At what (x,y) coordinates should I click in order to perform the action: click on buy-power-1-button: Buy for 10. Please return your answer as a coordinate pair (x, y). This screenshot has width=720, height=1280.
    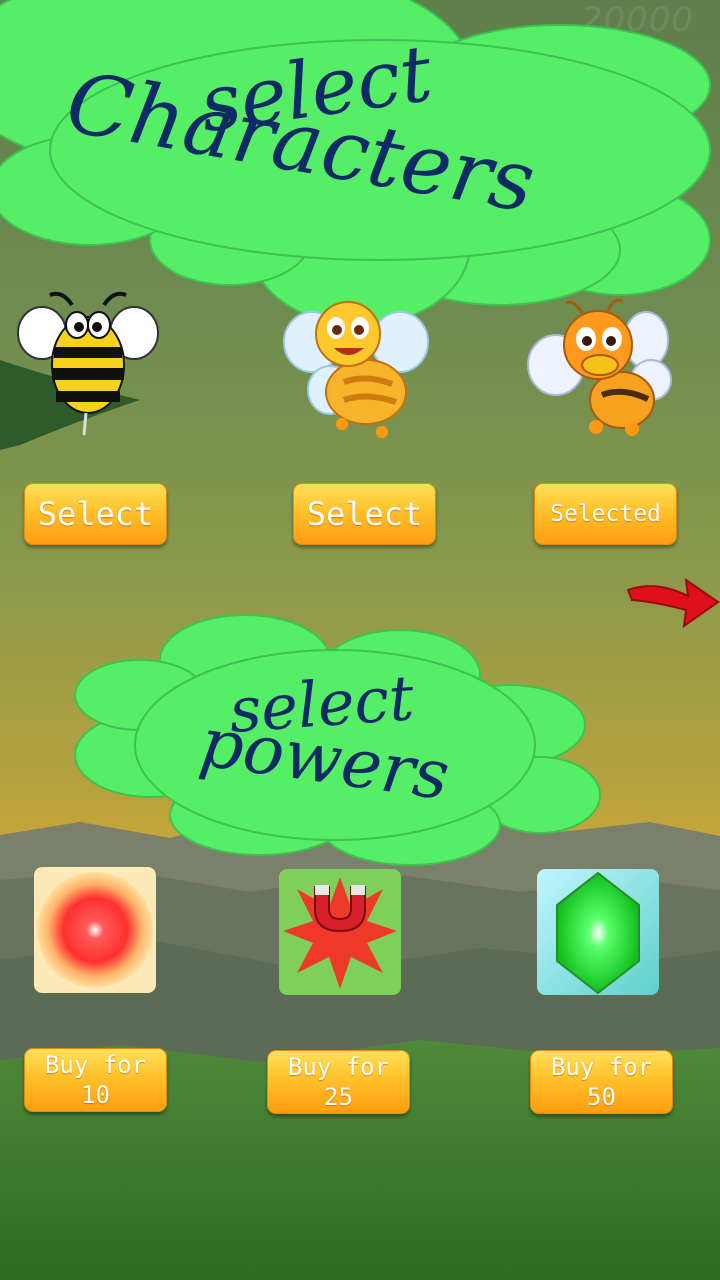
    Looking at the image, I should click on (95, 1080).